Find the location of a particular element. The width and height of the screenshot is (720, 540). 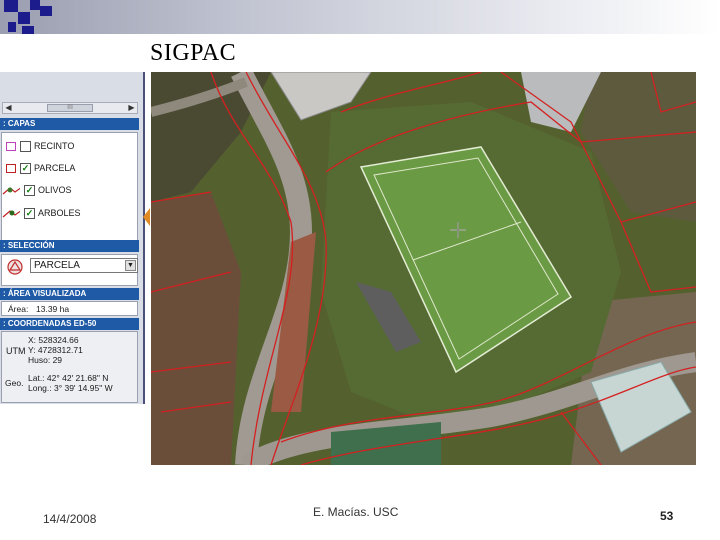

area-box: Área: 13.39 ha is located at coordinates (69, 308).